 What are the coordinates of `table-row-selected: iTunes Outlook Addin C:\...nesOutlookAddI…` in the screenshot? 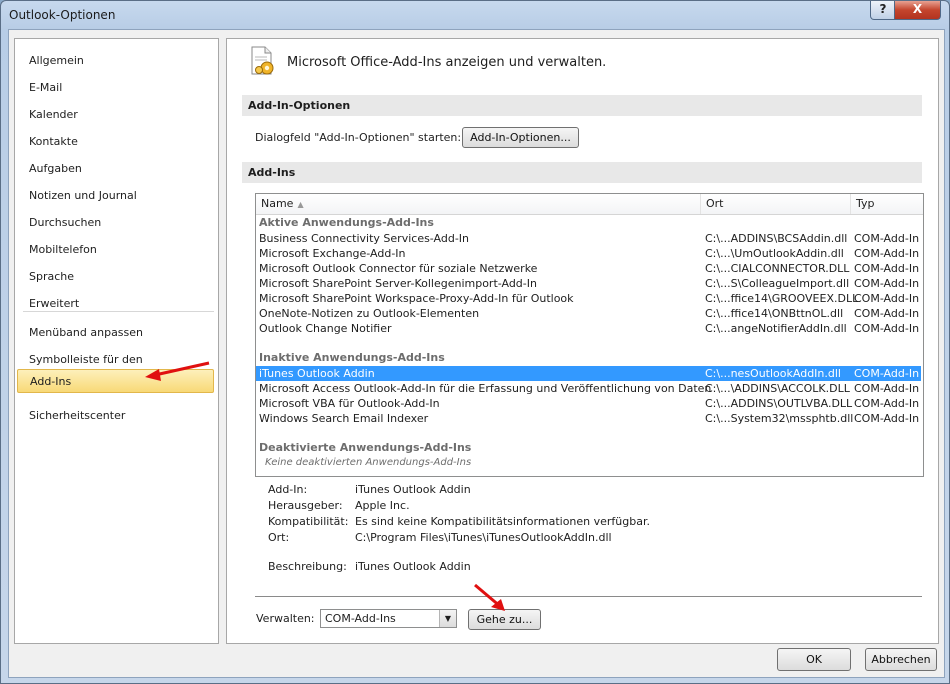 It's located at (588, 373).